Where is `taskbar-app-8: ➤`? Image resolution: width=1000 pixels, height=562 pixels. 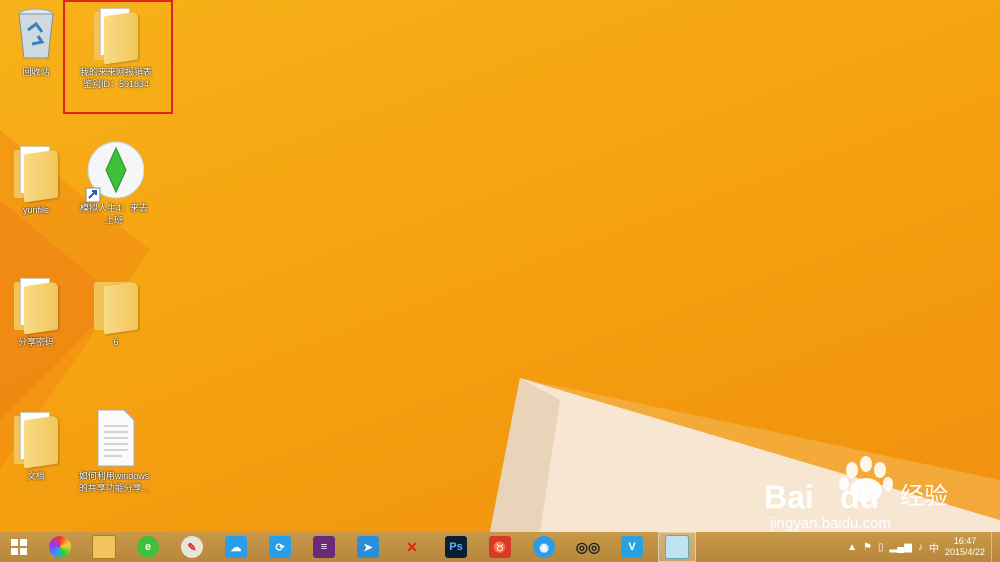
taskbar-app-8: ➤ is located at coordinates (368, 547).